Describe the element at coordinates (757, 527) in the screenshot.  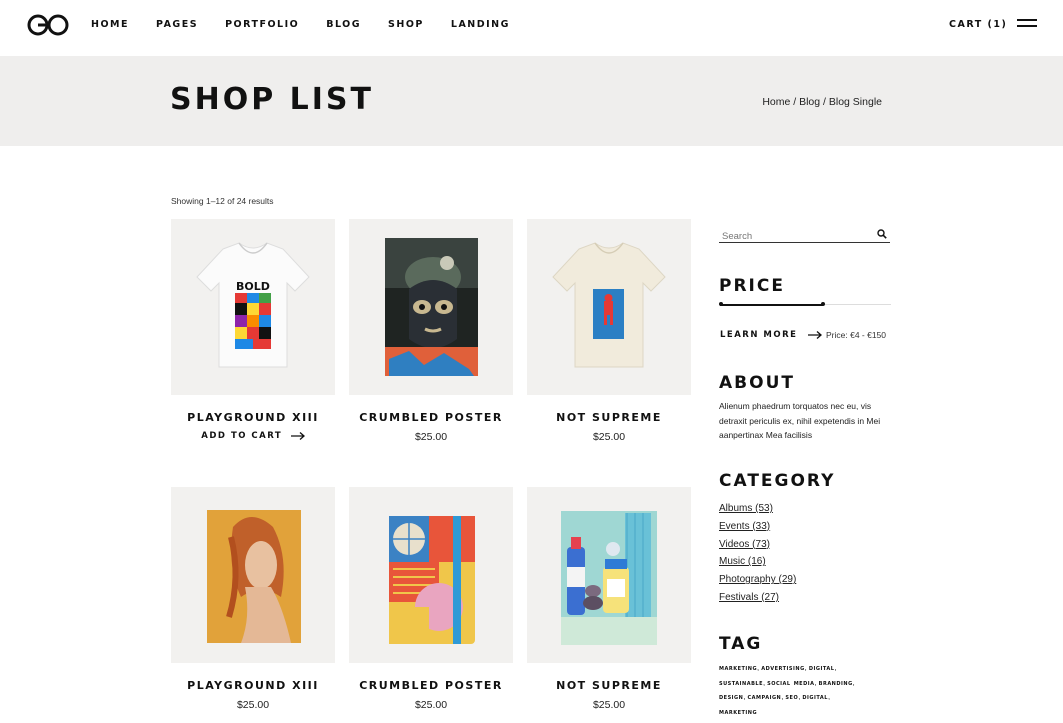
I see `category-item: Events (33)` at that location.